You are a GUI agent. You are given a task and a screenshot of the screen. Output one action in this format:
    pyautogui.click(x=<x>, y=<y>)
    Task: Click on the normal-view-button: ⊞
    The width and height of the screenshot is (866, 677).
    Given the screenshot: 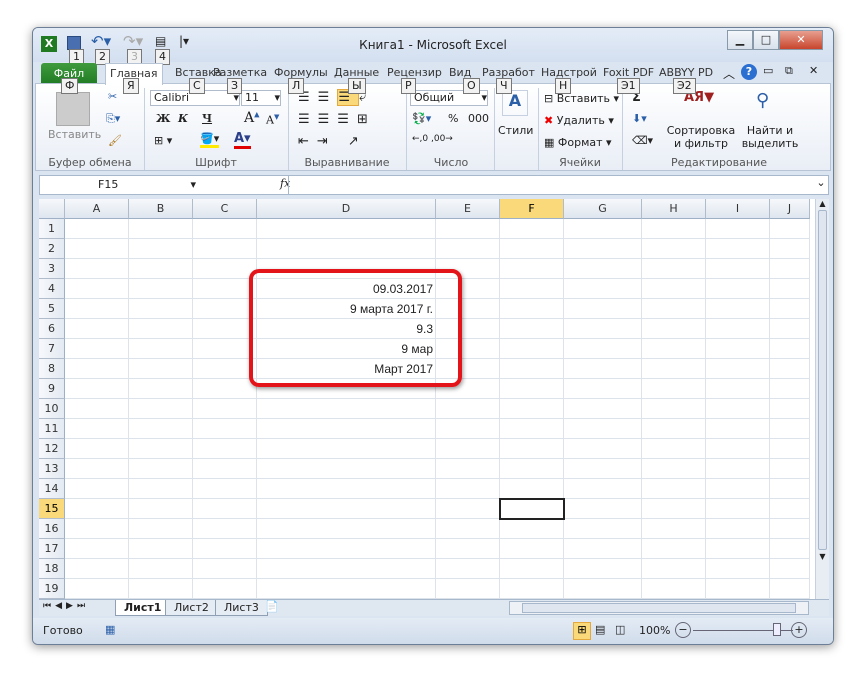 What is the action you would take?
    pyautogui.click(x=582, y=631)
    